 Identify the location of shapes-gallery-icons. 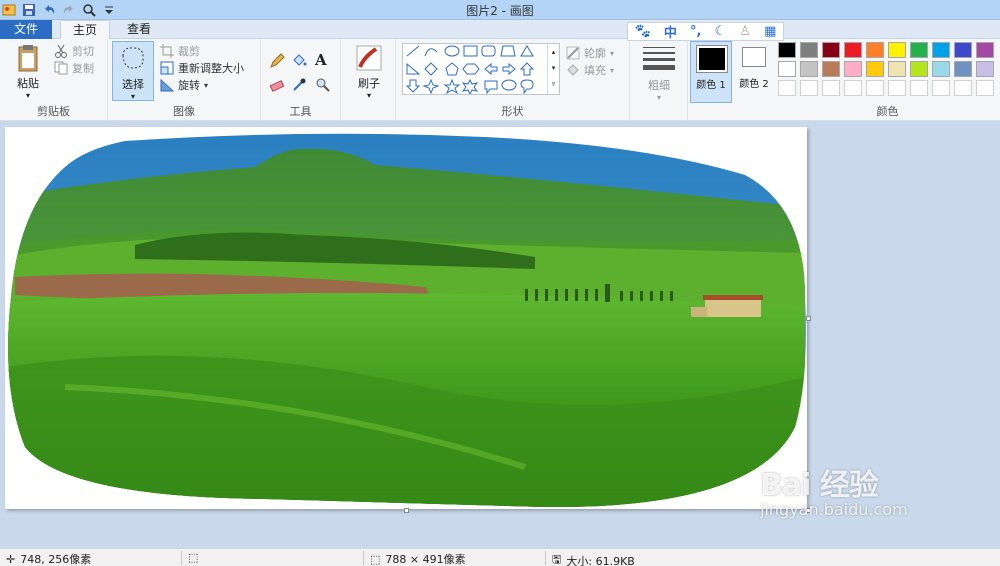
(470, 70).